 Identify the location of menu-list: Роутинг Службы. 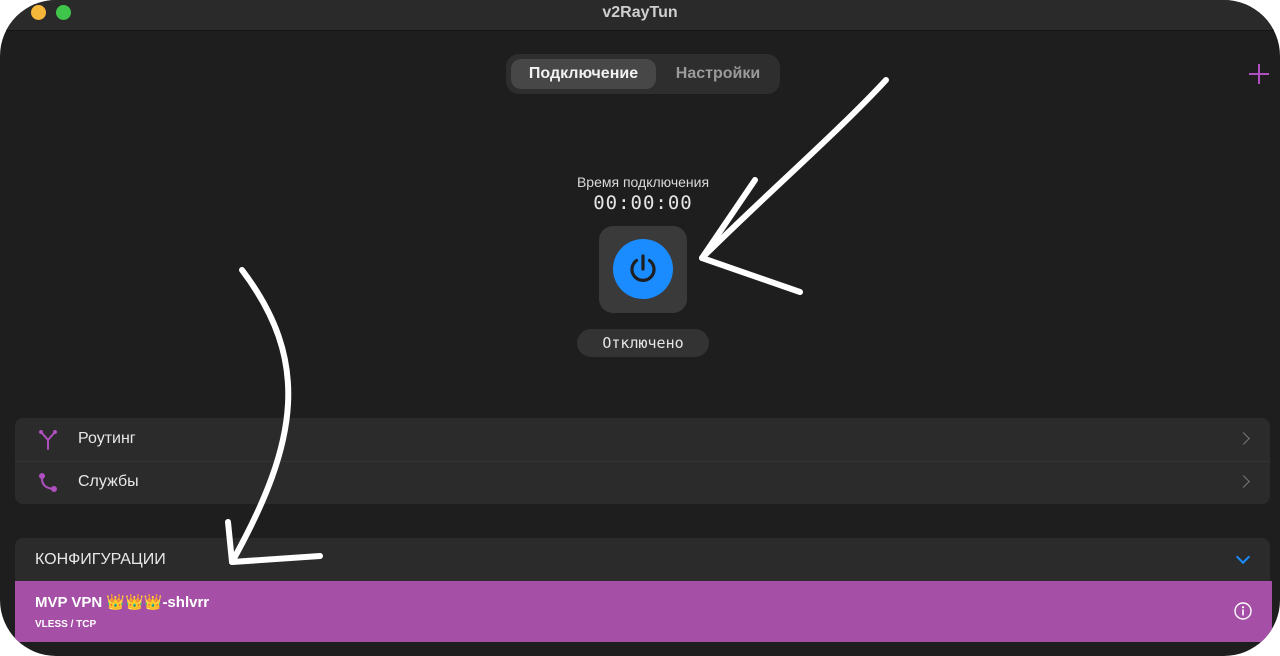
(642, 461).